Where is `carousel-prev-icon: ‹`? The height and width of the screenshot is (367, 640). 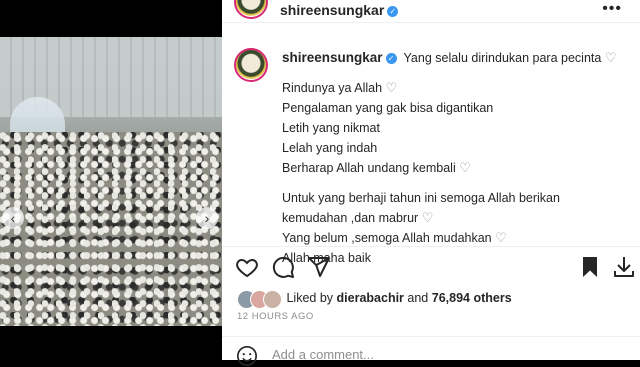
carousel-prev-icon: ‹ is located at coordinates (13, 218).